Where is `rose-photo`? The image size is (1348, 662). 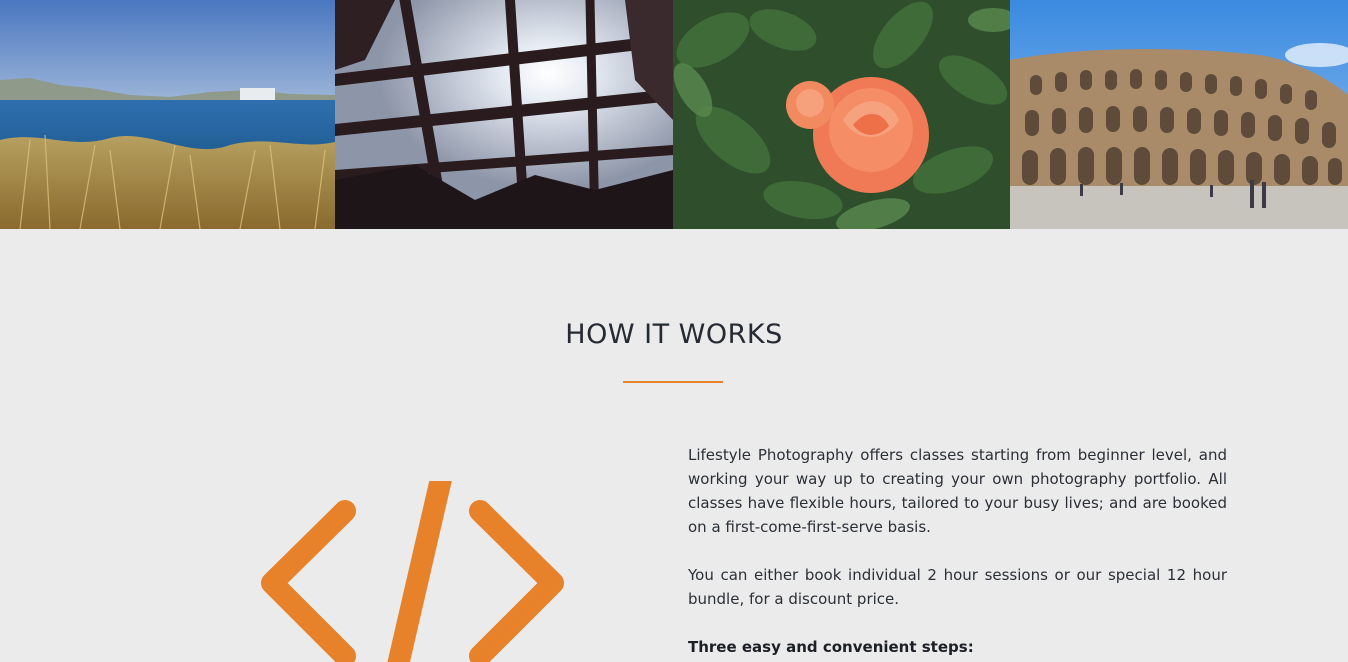 rose-photo is located at coordinates (841, 114).